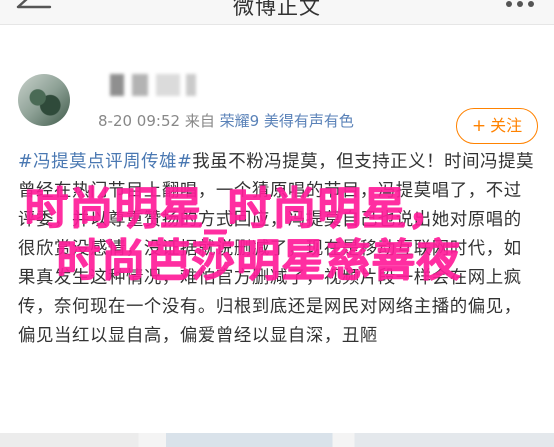 The height and width of the screenshot is (447, 554). What do you see at coordinates (509, 4) in the screenshot?
I see `more-dots-icon` at bounding box center [509, 4].